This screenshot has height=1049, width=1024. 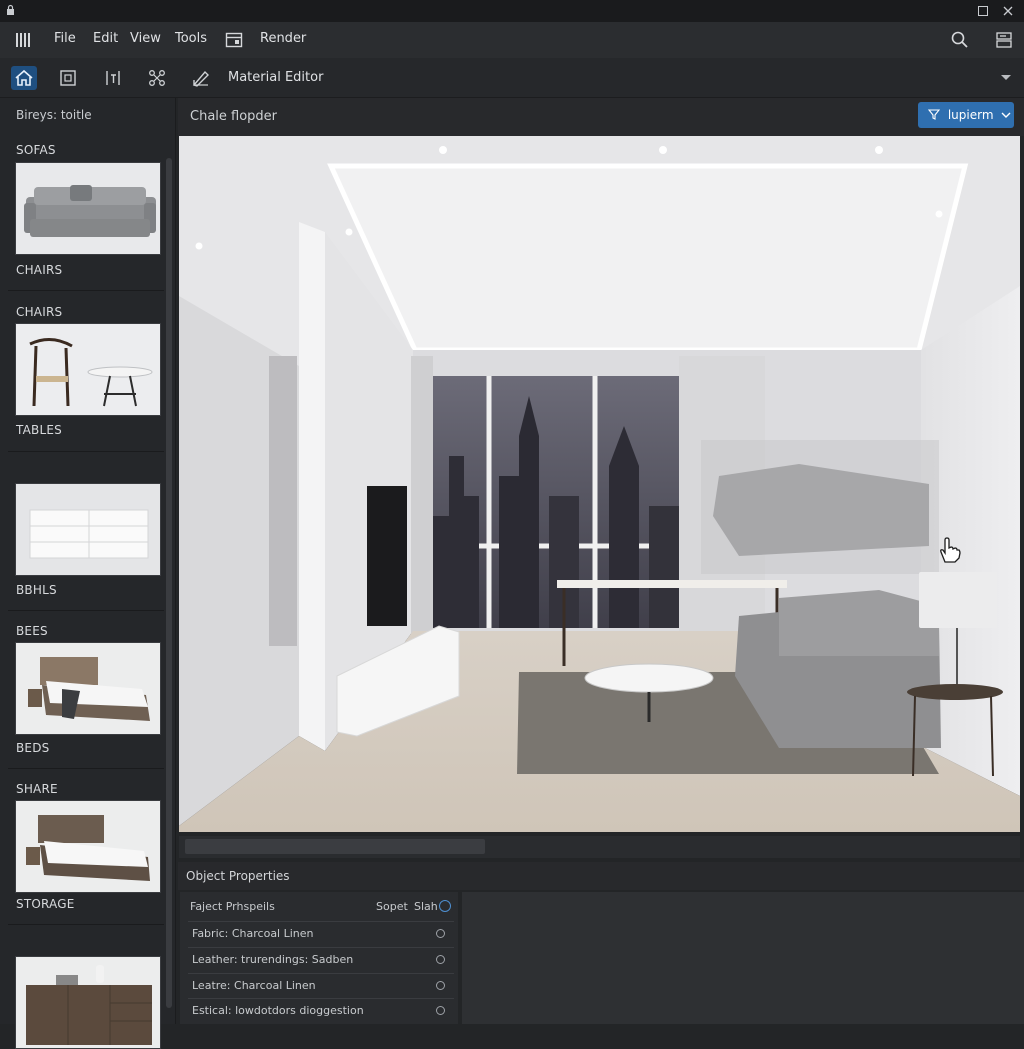 I want to click on property-label: Leather: trurendings: Sadben, so click(x=273, y=959).